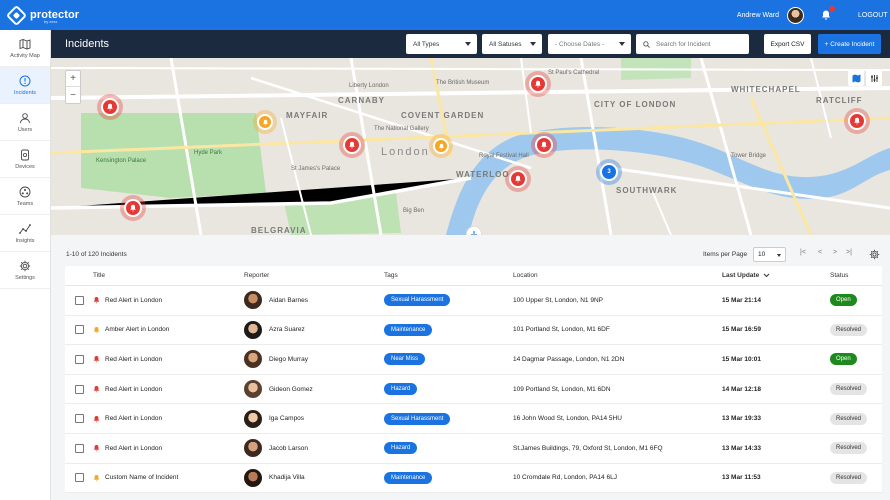  Describe the element at coordinates (314, 275) in the screenshot. I see `column-reporter: Reporter` at that location.